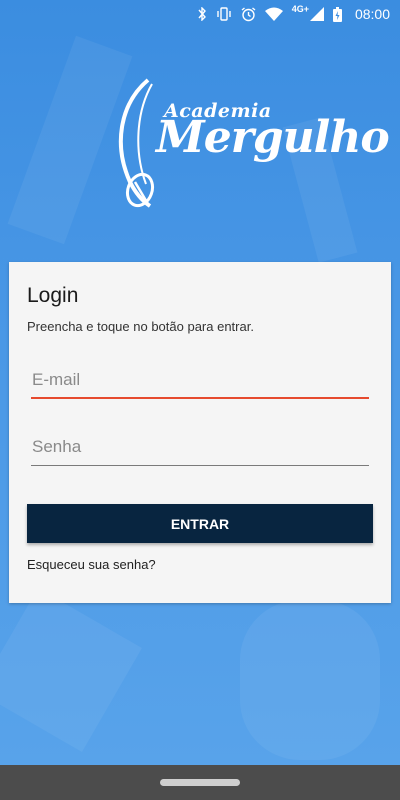  I want to click on navigation-bar, so click(200, 782).